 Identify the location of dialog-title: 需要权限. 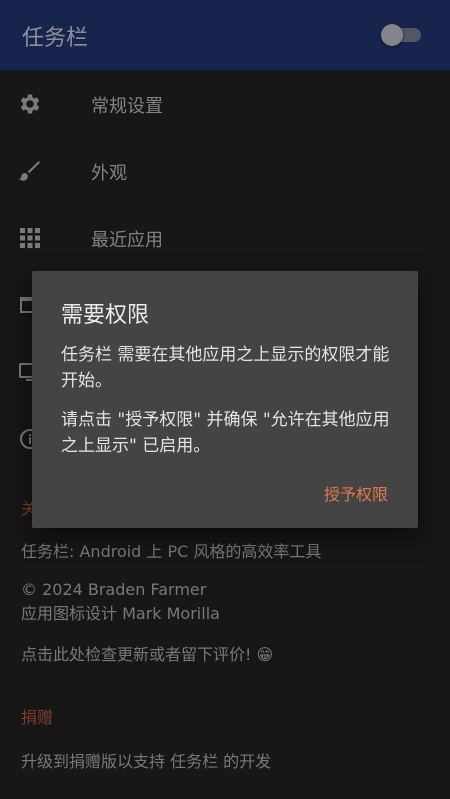
(105, 315).